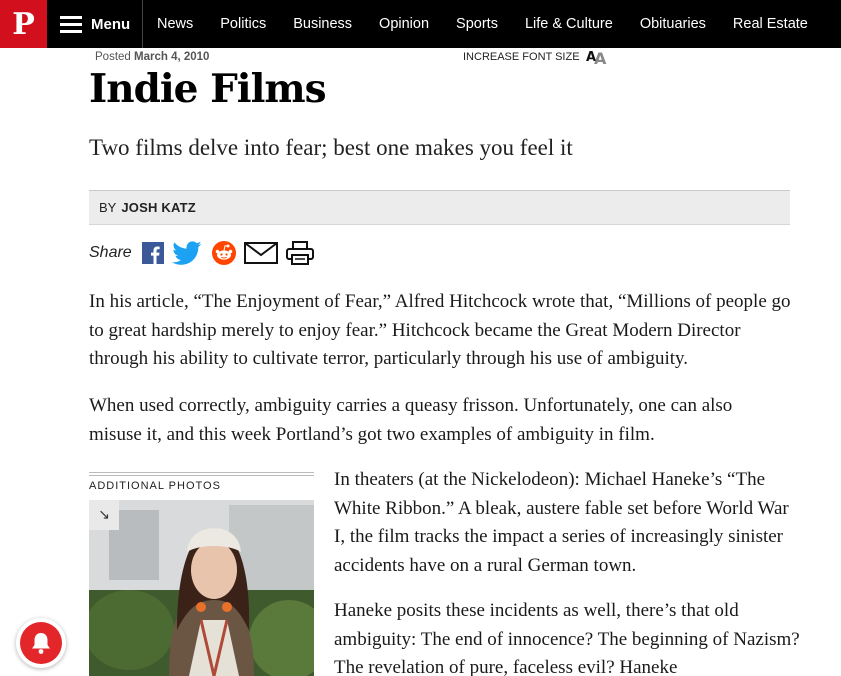 The image size is (841, 676). I want to click on increase-font-size-button: INCREASE FONT SIZE A A, so click(536, 57).